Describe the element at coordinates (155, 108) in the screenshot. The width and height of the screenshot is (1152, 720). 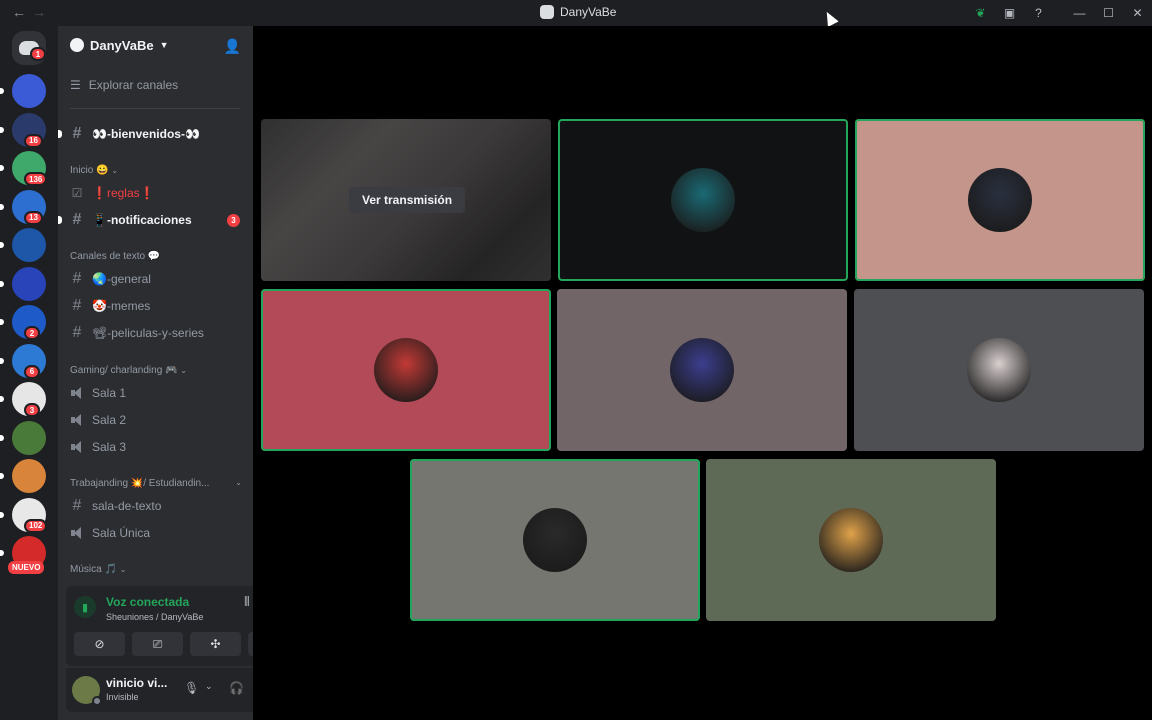
I see `divider` at that location.